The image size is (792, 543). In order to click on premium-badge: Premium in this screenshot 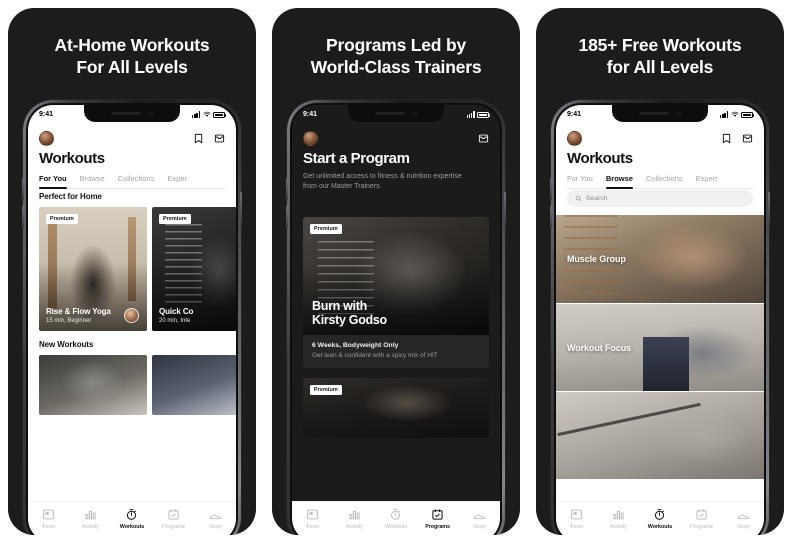, I will do `click(62, 219)`.